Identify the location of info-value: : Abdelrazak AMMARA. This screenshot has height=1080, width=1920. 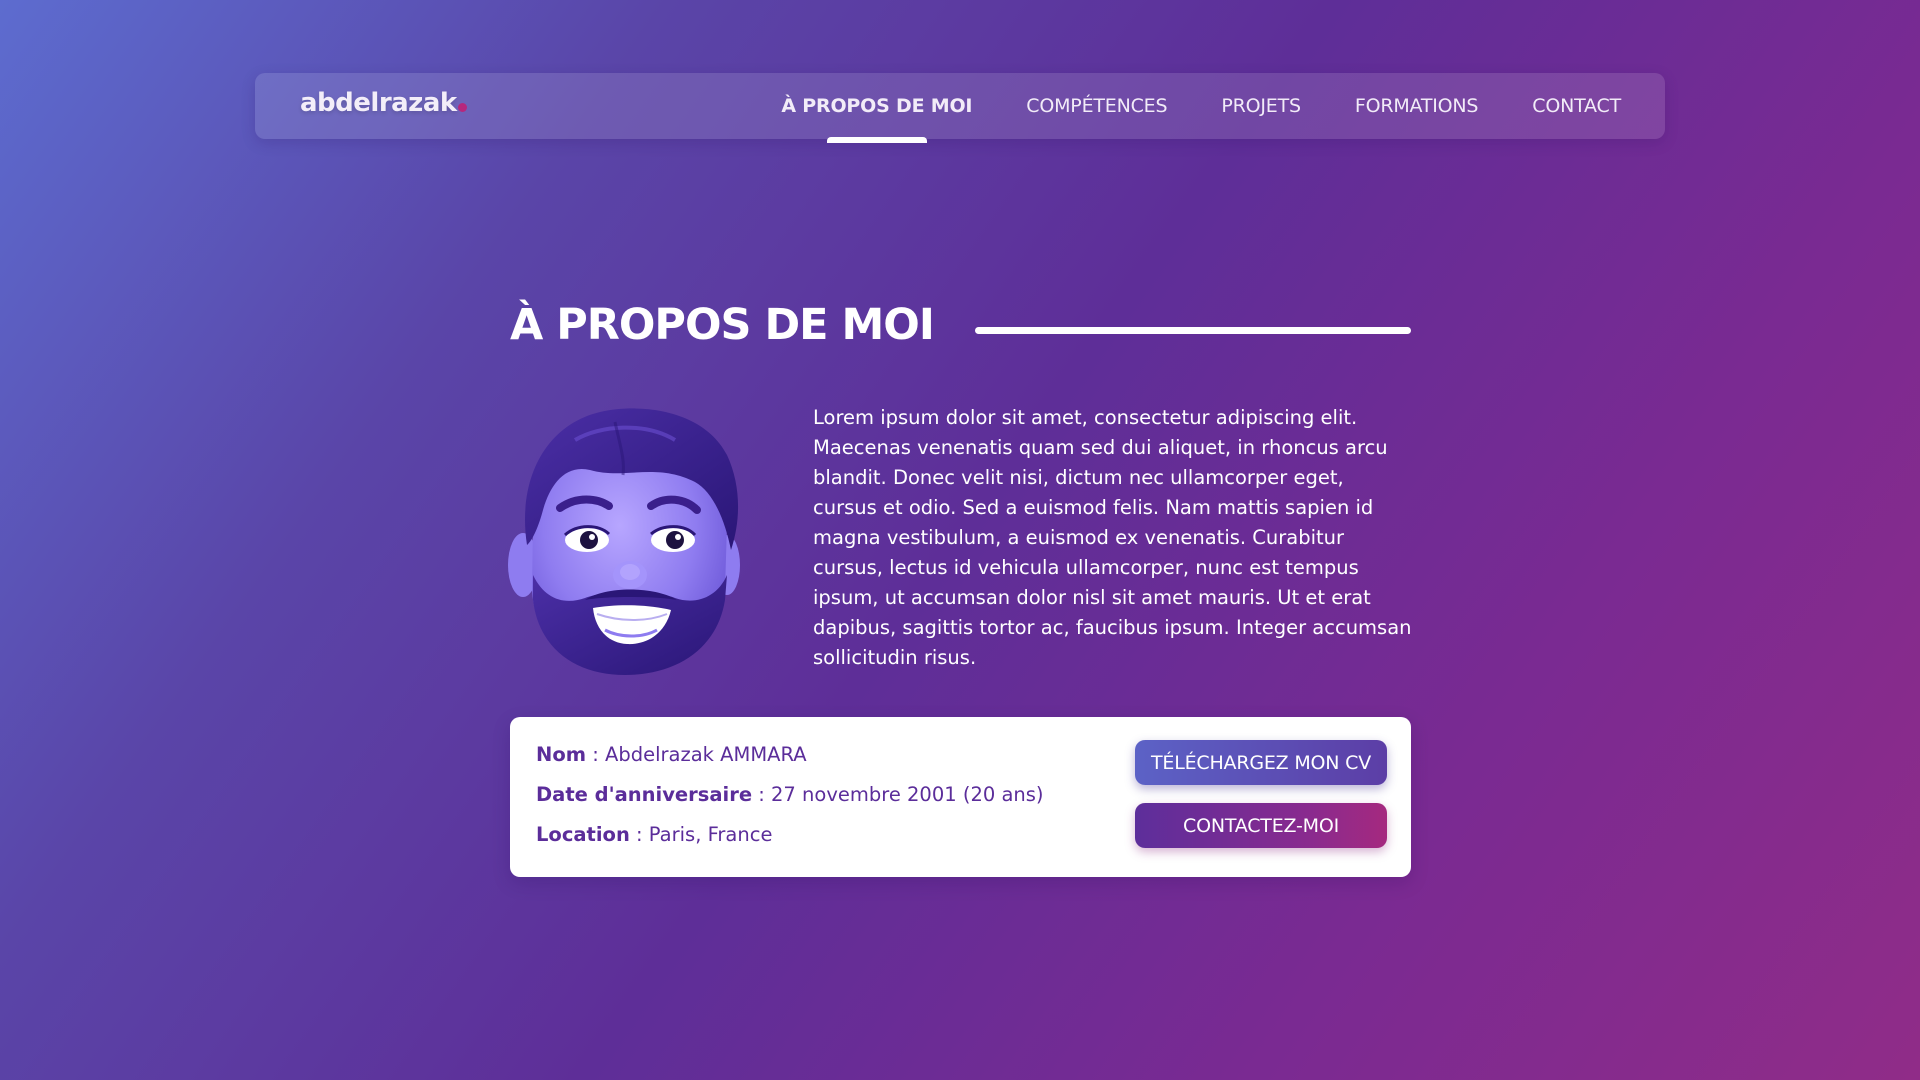
(696, 754).